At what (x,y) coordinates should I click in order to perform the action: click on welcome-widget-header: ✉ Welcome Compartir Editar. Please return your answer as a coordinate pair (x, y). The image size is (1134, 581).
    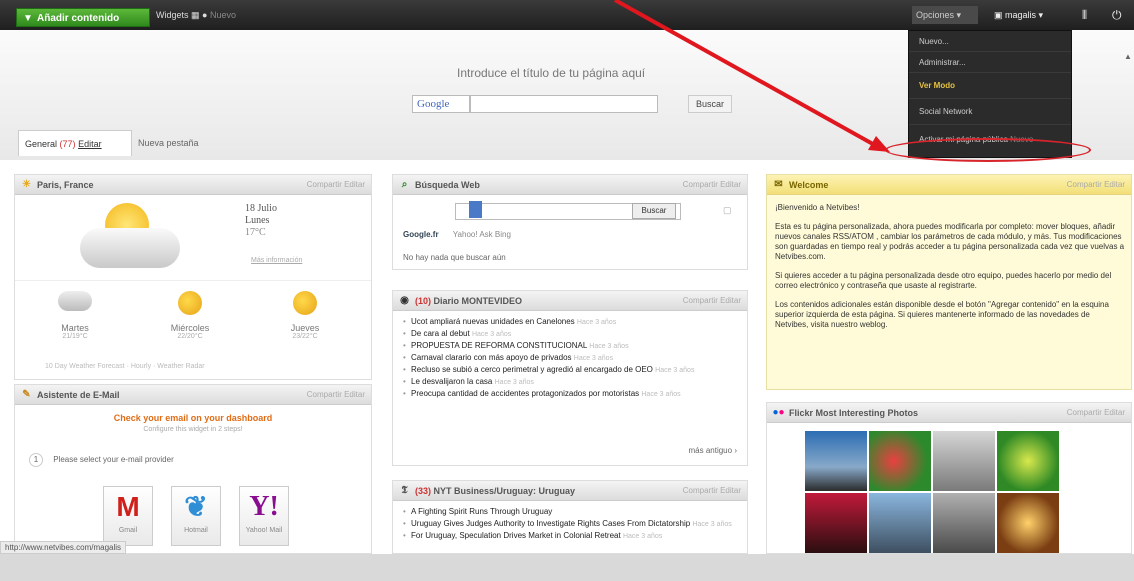
    Looking at the image, I should click on (949, 185).